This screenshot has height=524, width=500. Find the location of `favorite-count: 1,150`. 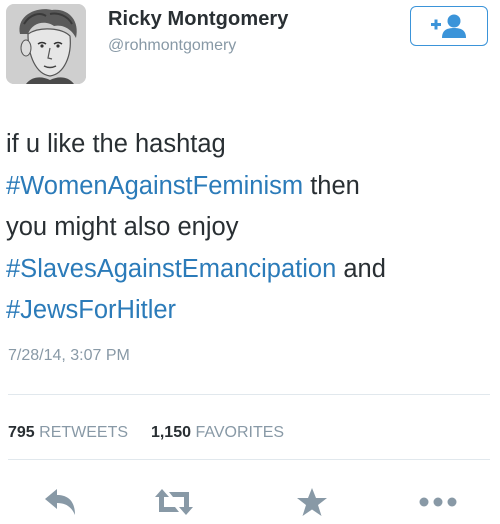

favorite-count: 1,150 is located at coordinates (171, 432).